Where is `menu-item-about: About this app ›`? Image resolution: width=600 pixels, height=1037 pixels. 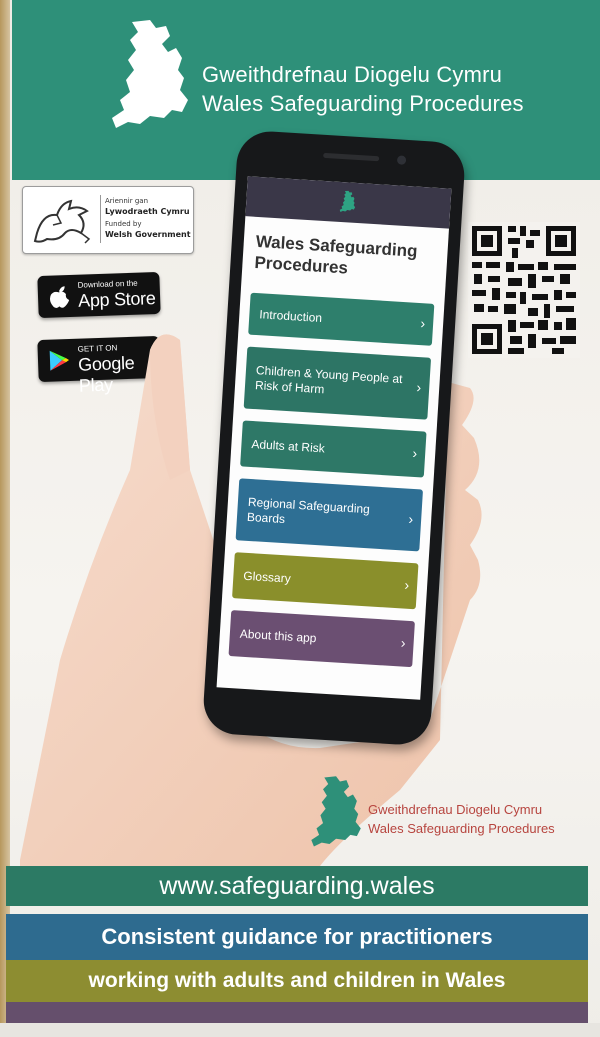
menu-item-about: About this app › is located at coordinates (321, 639).